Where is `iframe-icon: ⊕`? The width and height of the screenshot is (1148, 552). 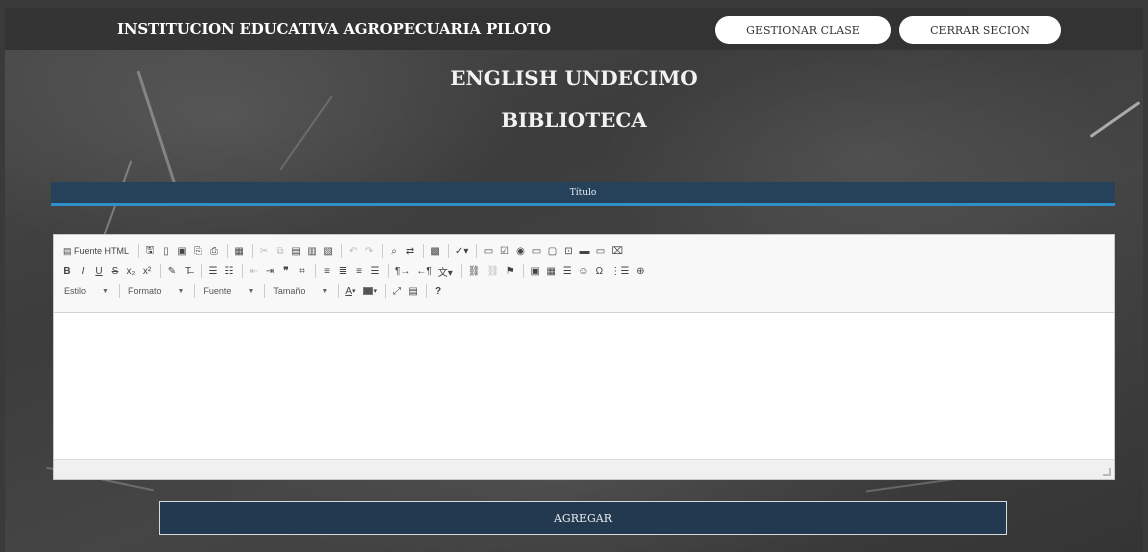 iframe-icon: ⊕ is located at coordinates (640, 271).